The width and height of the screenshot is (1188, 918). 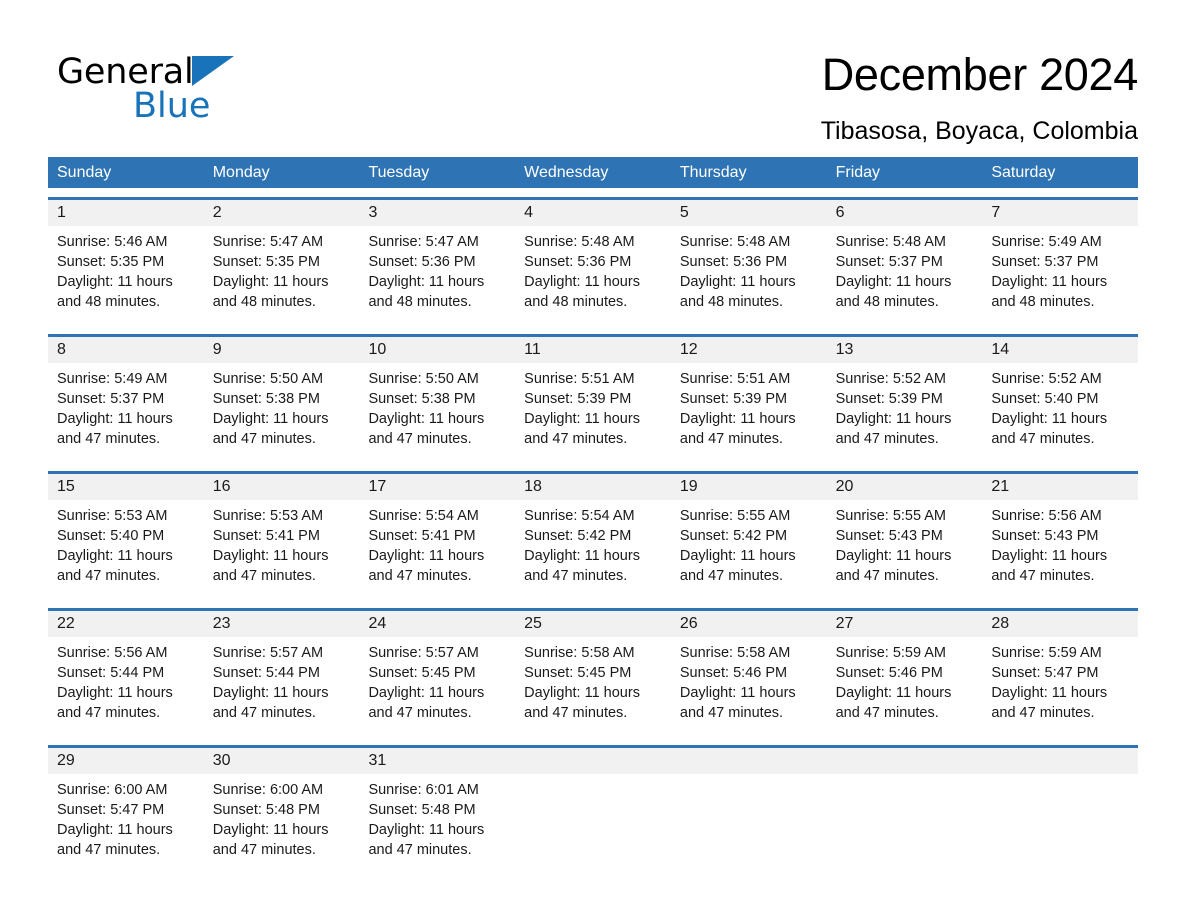 What do you see at coordinates (905, 350) in the screenshot?
I see `day-number: 13` at bounding box center [905, 350].